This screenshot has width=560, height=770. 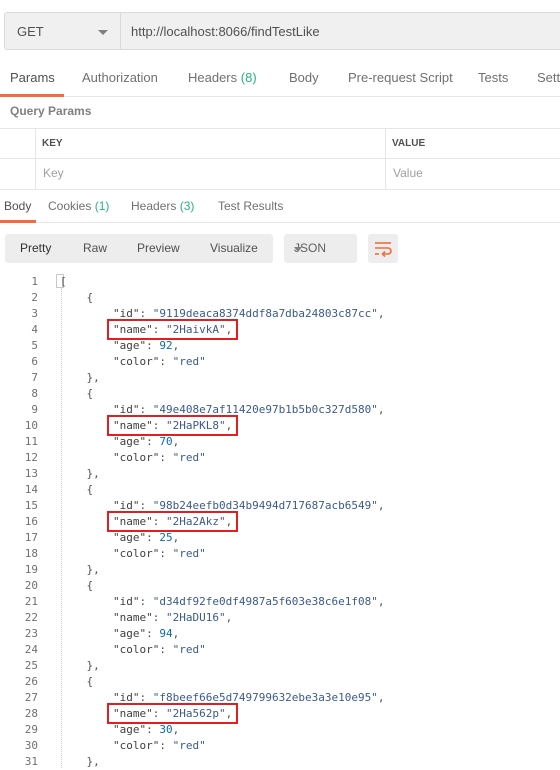 I want to click on key-column-header: KEY, so click(x=52, y=143).